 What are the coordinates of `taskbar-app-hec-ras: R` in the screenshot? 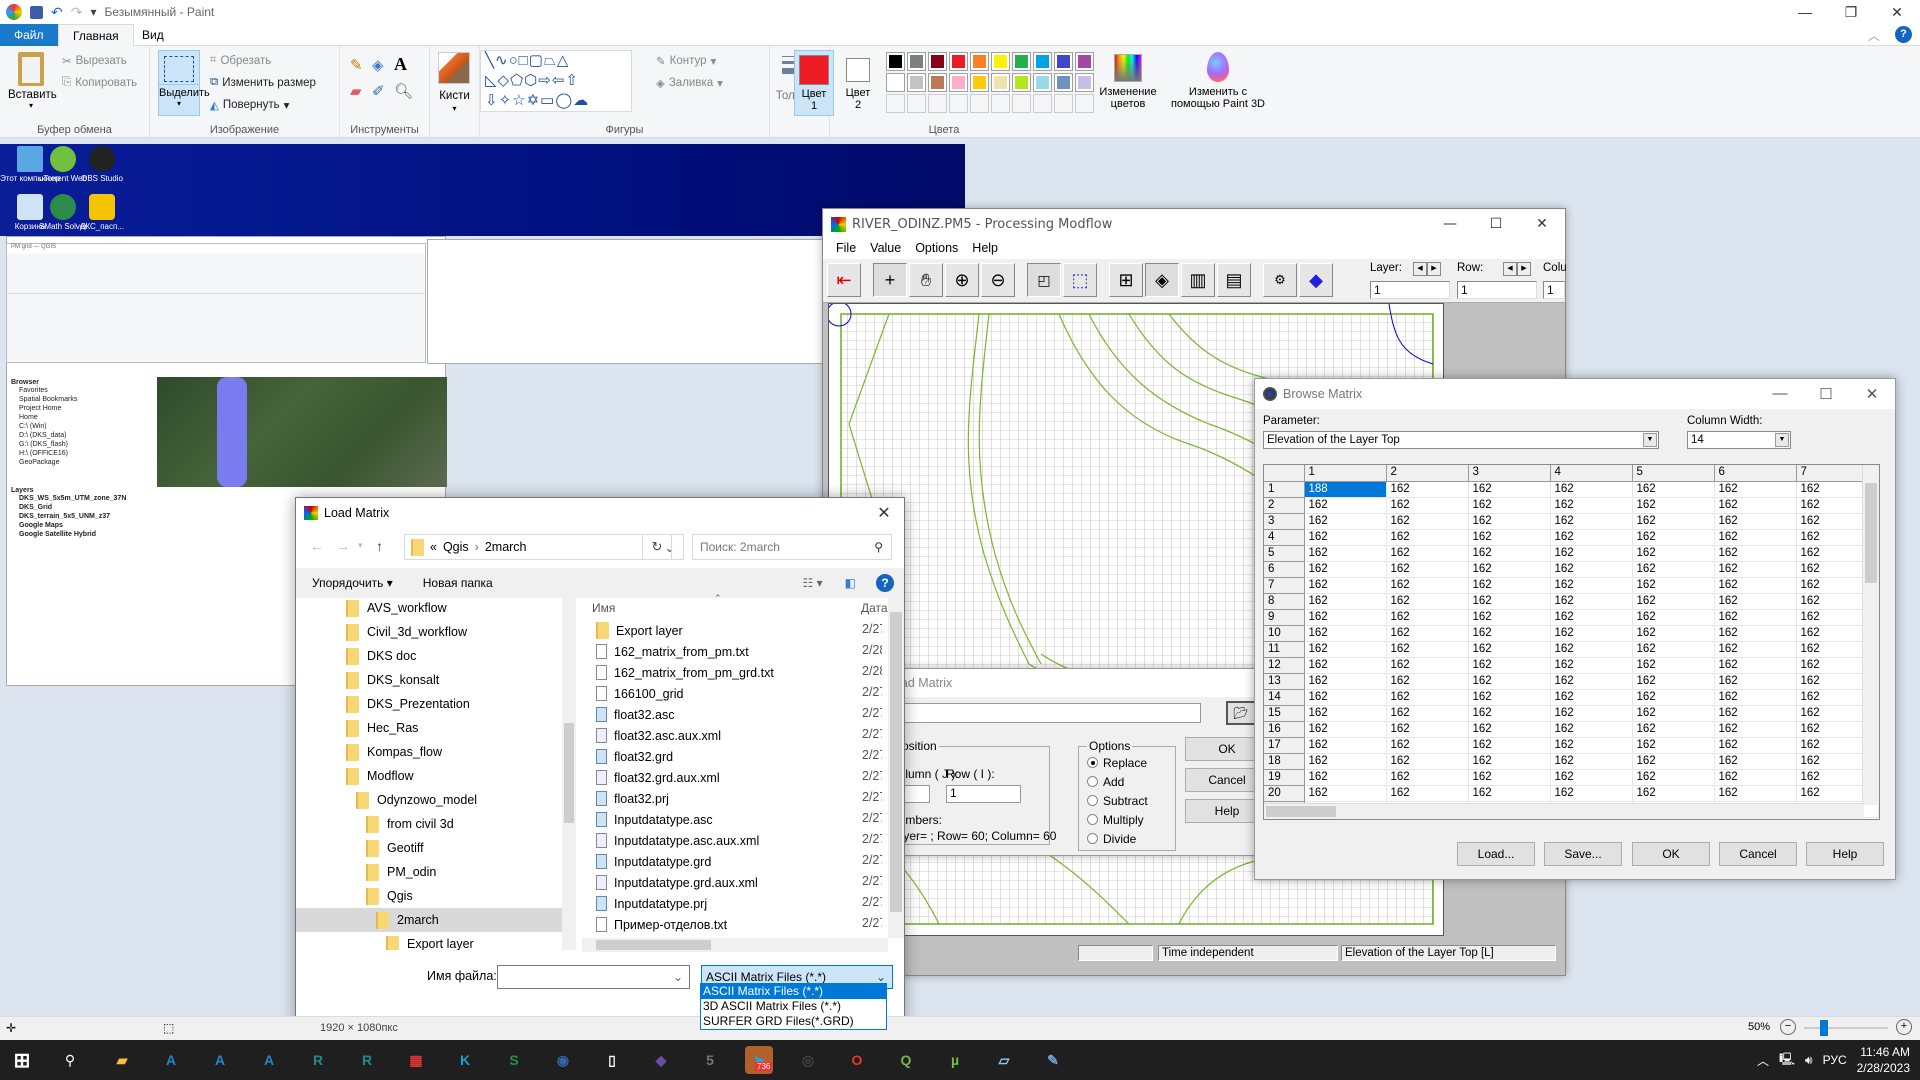 It's located at (367, 1060).